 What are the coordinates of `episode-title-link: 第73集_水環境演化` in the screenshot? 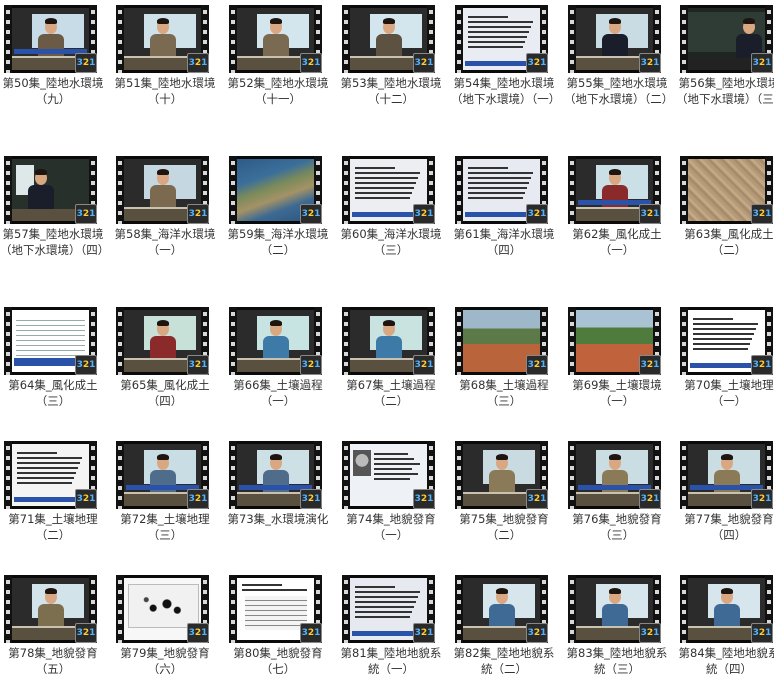 It's located at (278, 519).